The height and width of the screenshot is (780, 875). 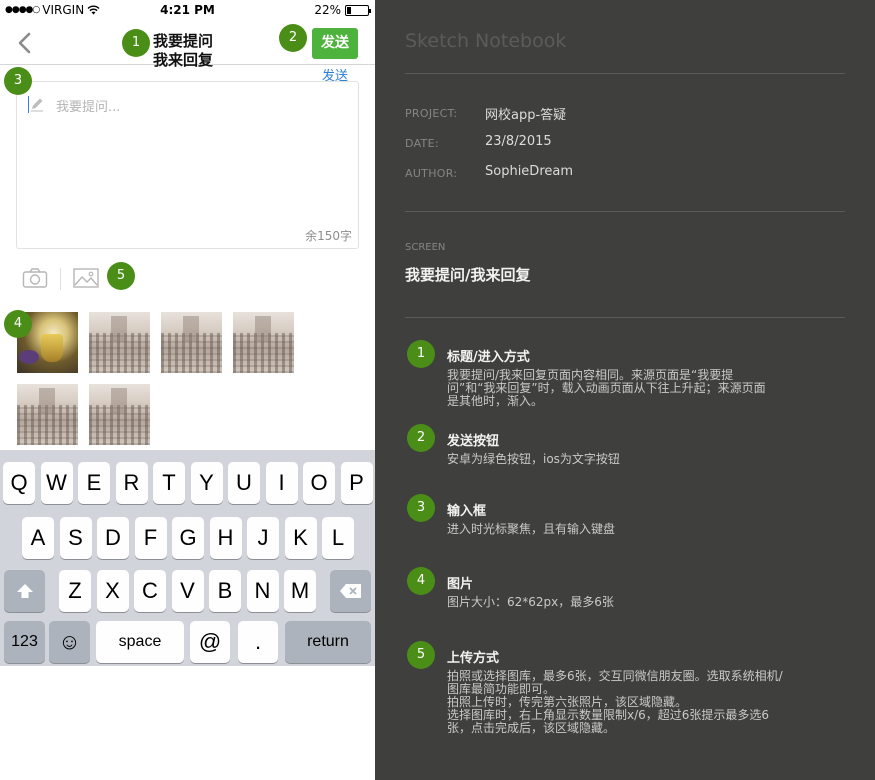 I want to click on key-f: F, so click(x=150, y=538).